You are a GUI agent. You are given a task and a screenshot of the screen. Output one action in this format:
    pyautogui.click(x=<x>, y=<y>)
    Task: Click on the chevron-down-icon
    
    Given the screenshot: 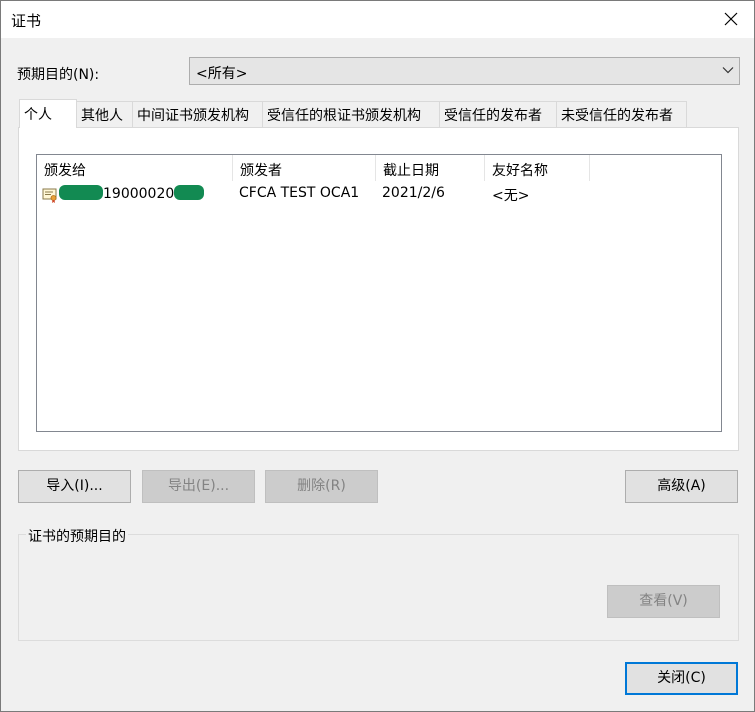 What is the action you would take?
    pyautogui.click(x=728, y=70)
    